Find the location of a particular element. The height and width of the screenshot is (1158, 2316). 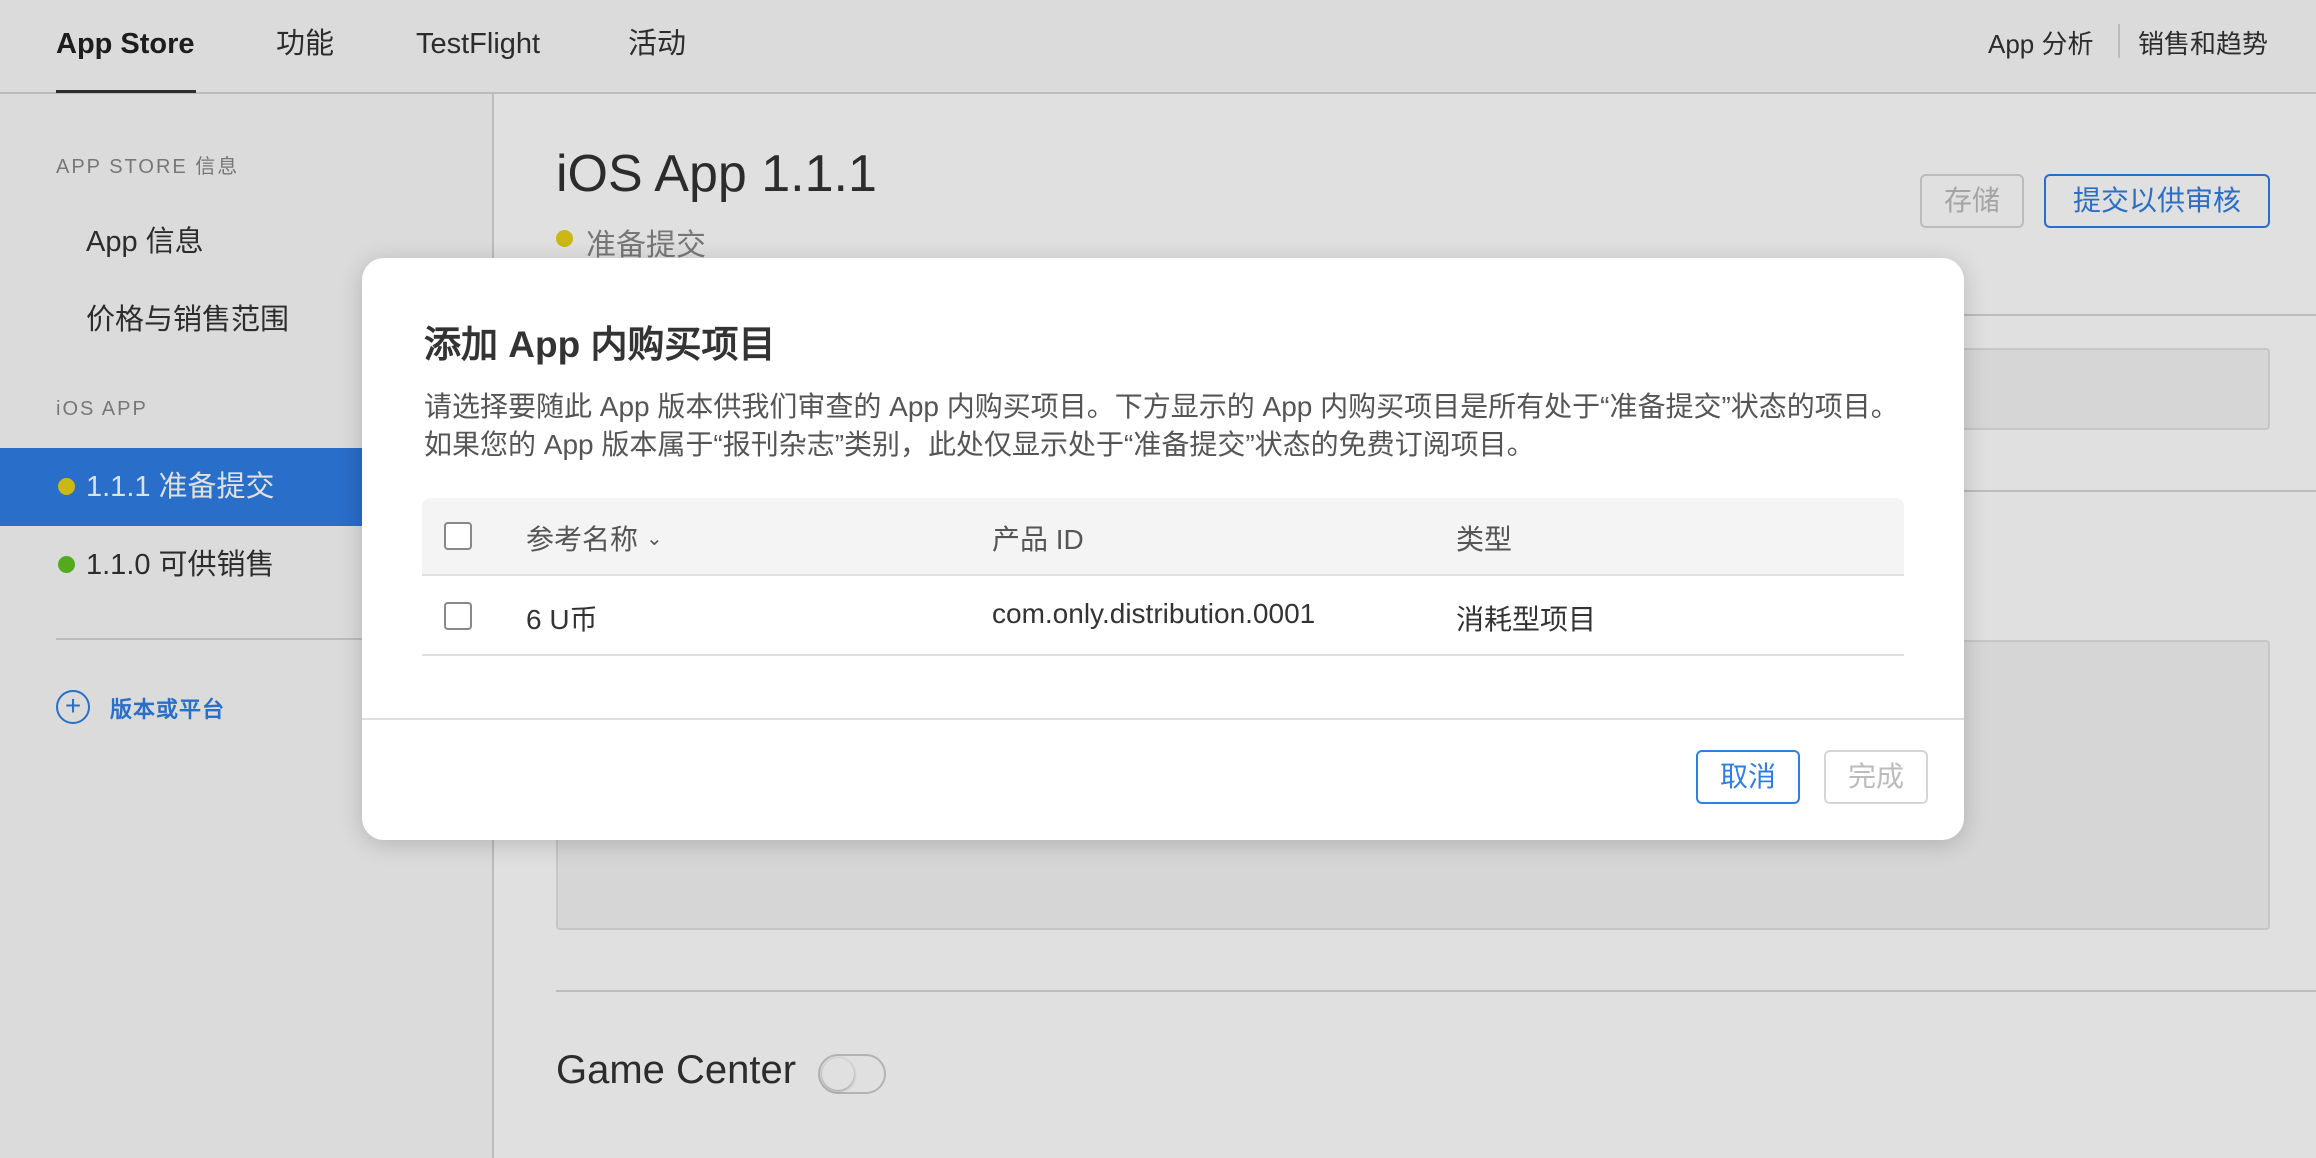

table-header: 参考名称 ⌄ 产品 ID 类型 is located at coordinates (1163, 537).